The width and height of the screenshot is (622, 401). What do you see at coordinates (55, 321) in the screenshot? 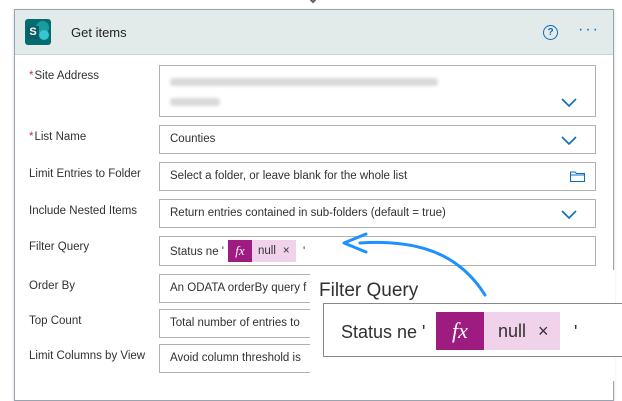
I see `top-count-label: Top Count` at bounding box center [55, 321].